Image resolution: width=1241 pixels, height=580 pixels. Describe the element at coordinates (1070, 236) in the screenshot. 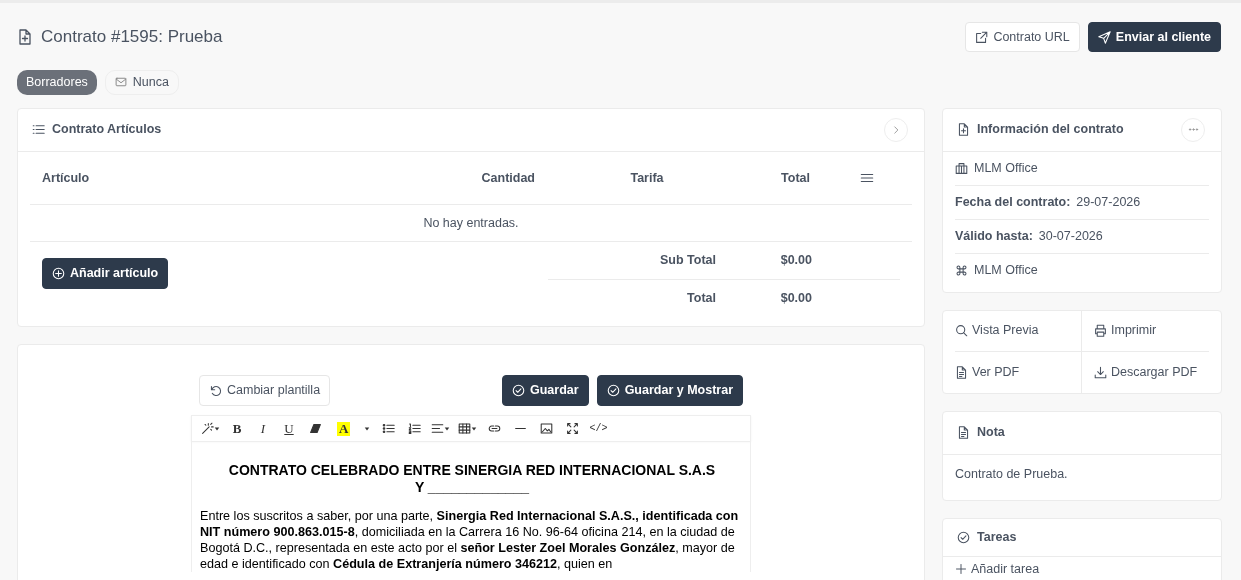

I see `field-value: 30-07-2026` at that location.